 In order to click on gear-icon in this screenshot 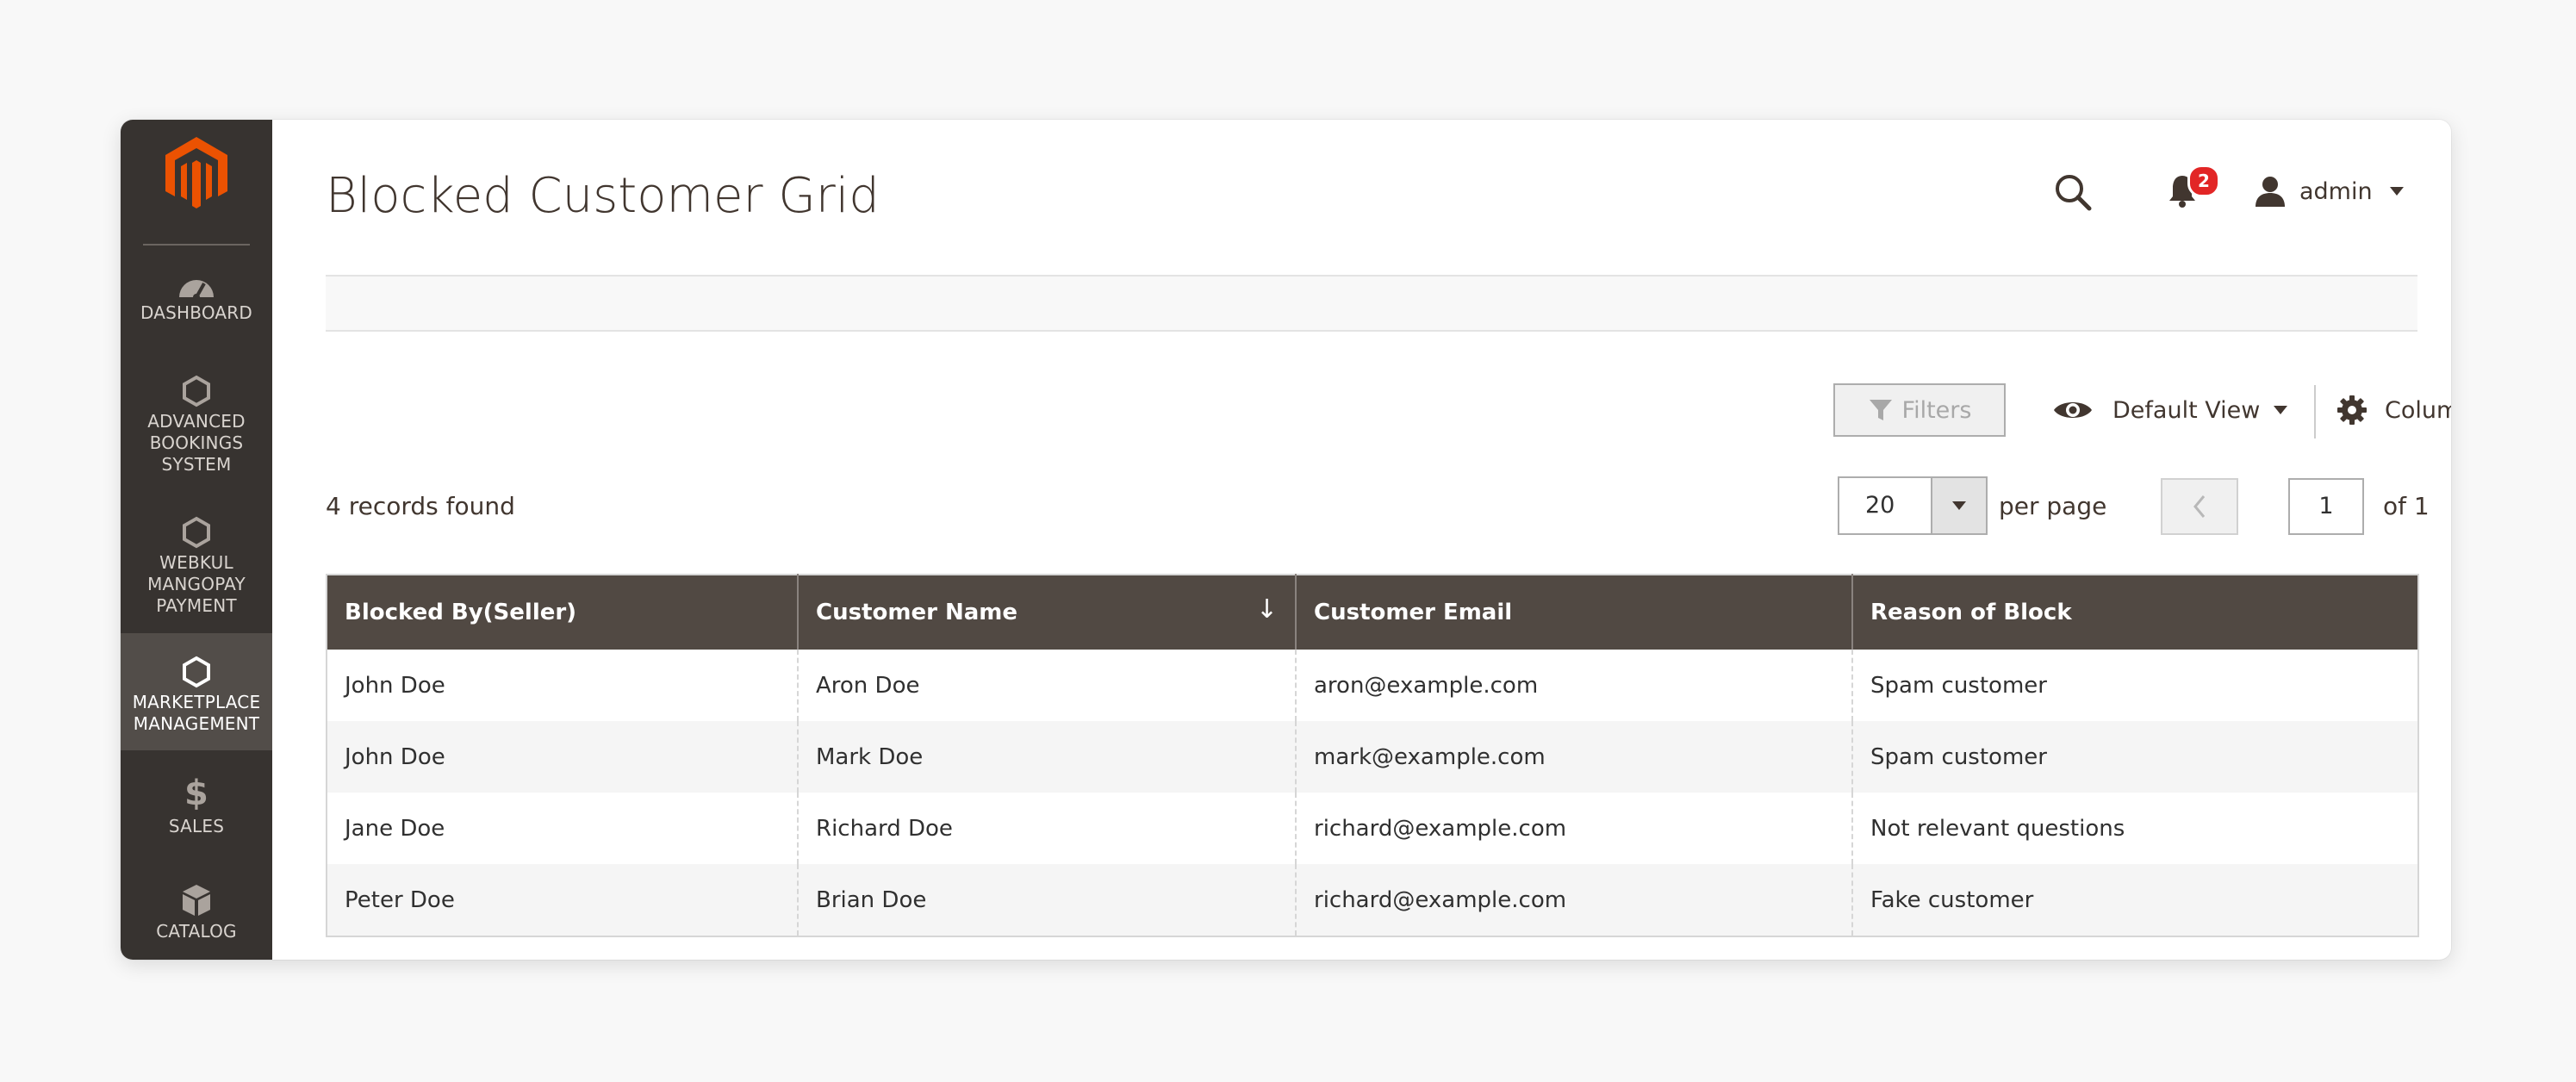, I will do `click(2352, 410)`.